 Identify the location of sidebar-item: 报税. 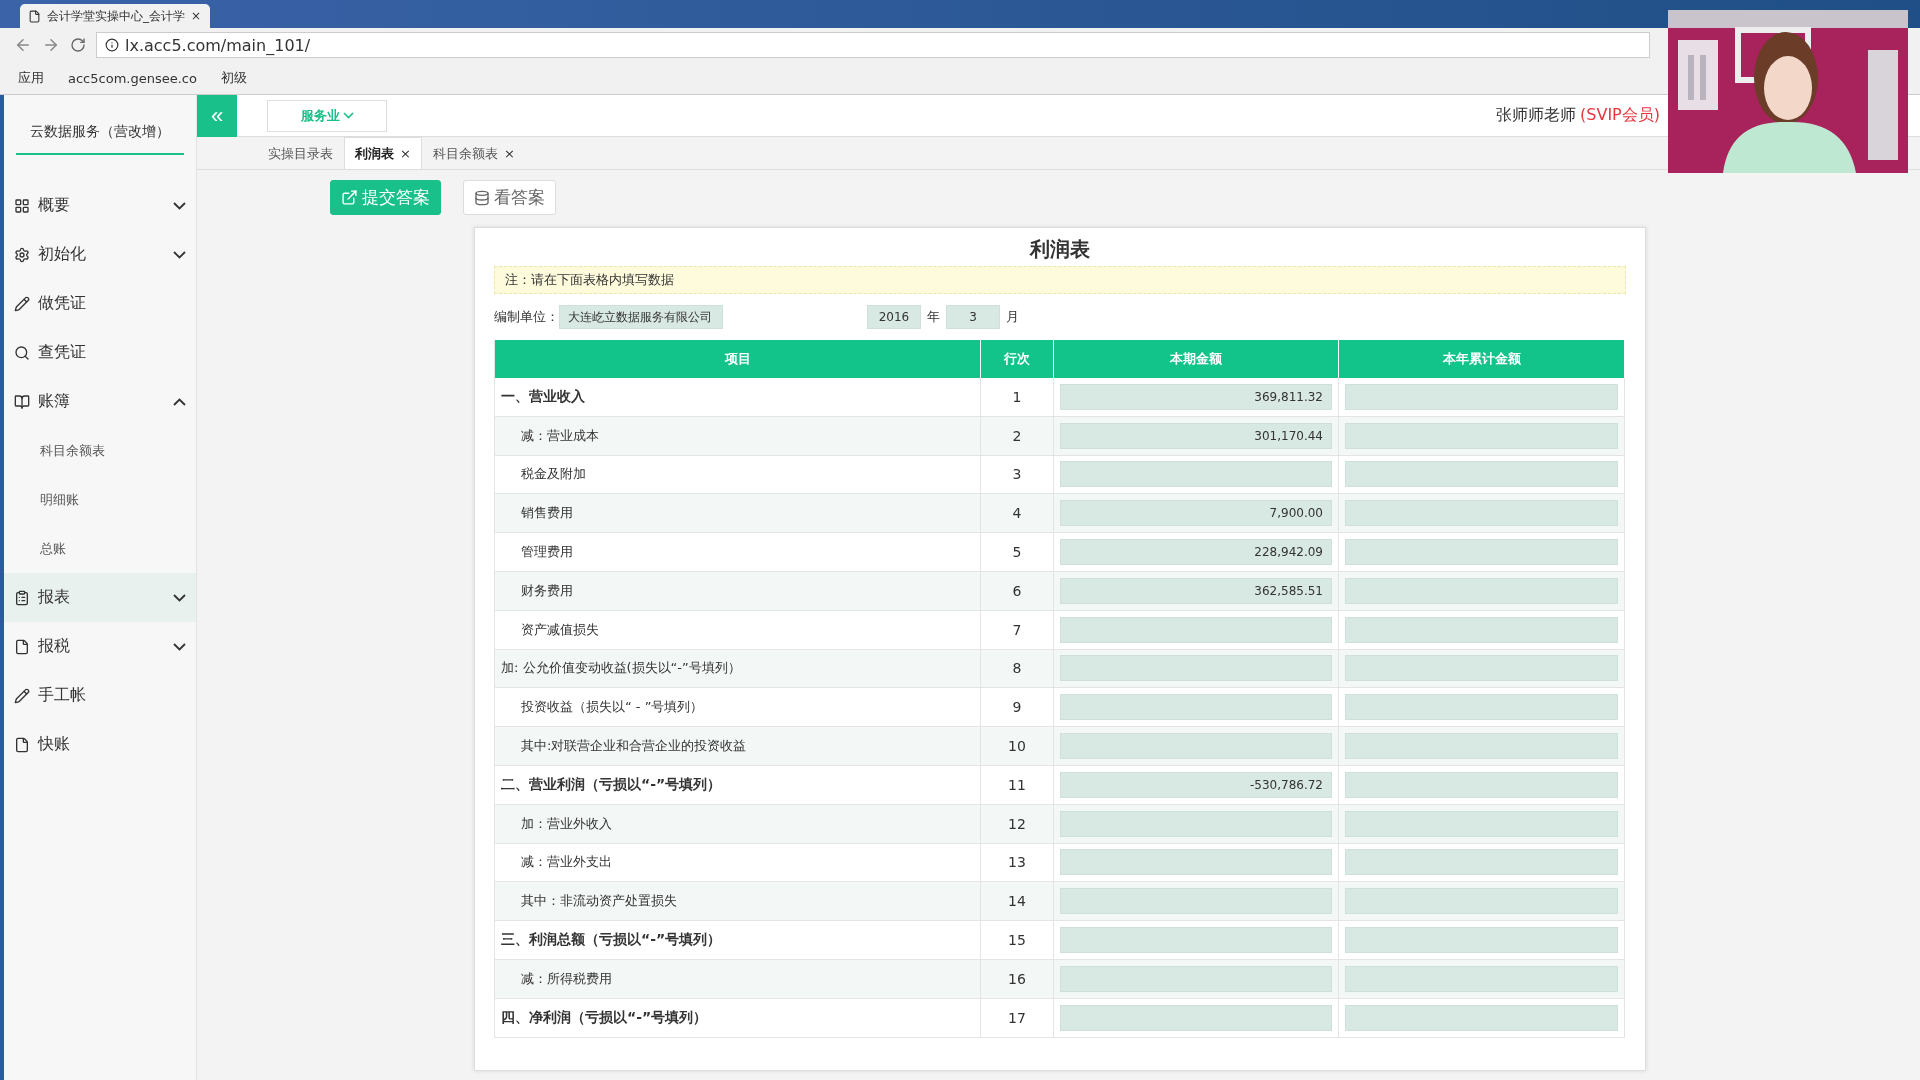
(100, 646).